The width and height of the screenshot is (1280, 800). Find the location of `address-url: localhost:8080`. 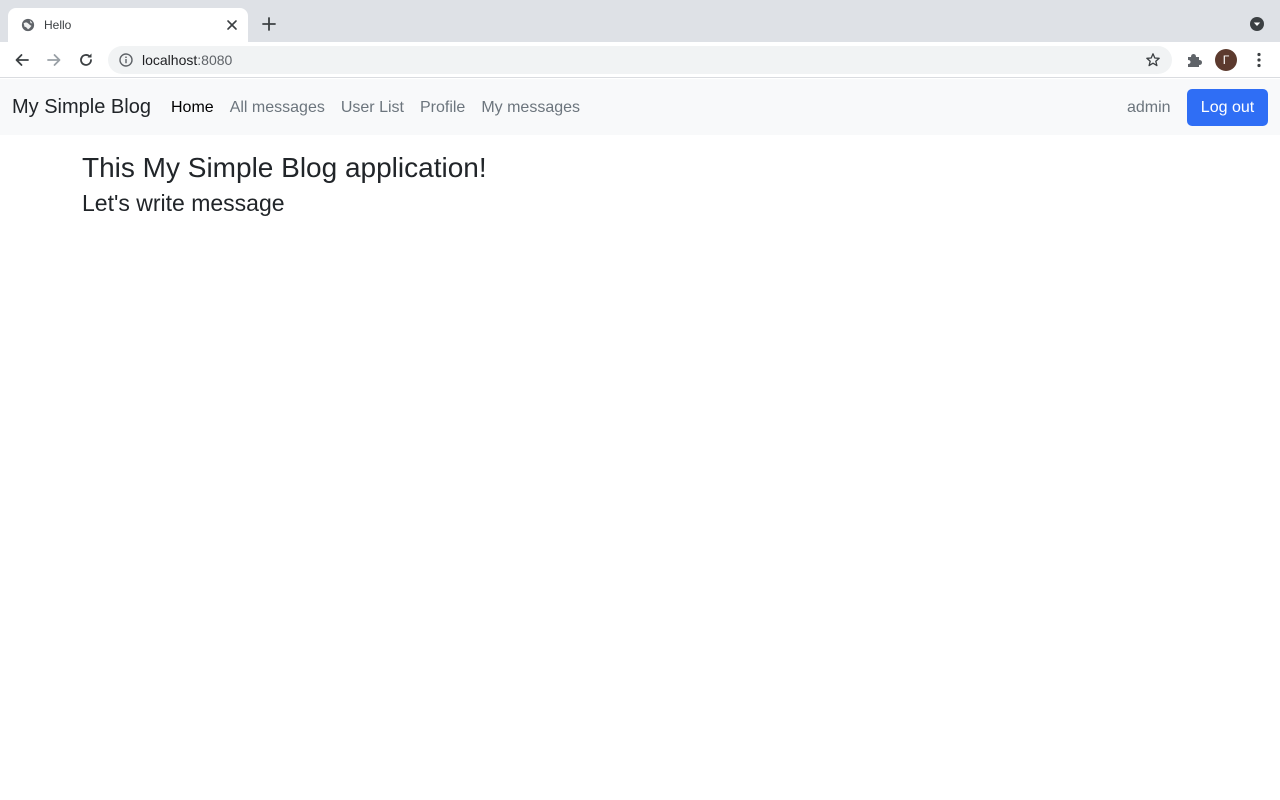

address-url: localhost:8080 is located at coordinates (187, 60).